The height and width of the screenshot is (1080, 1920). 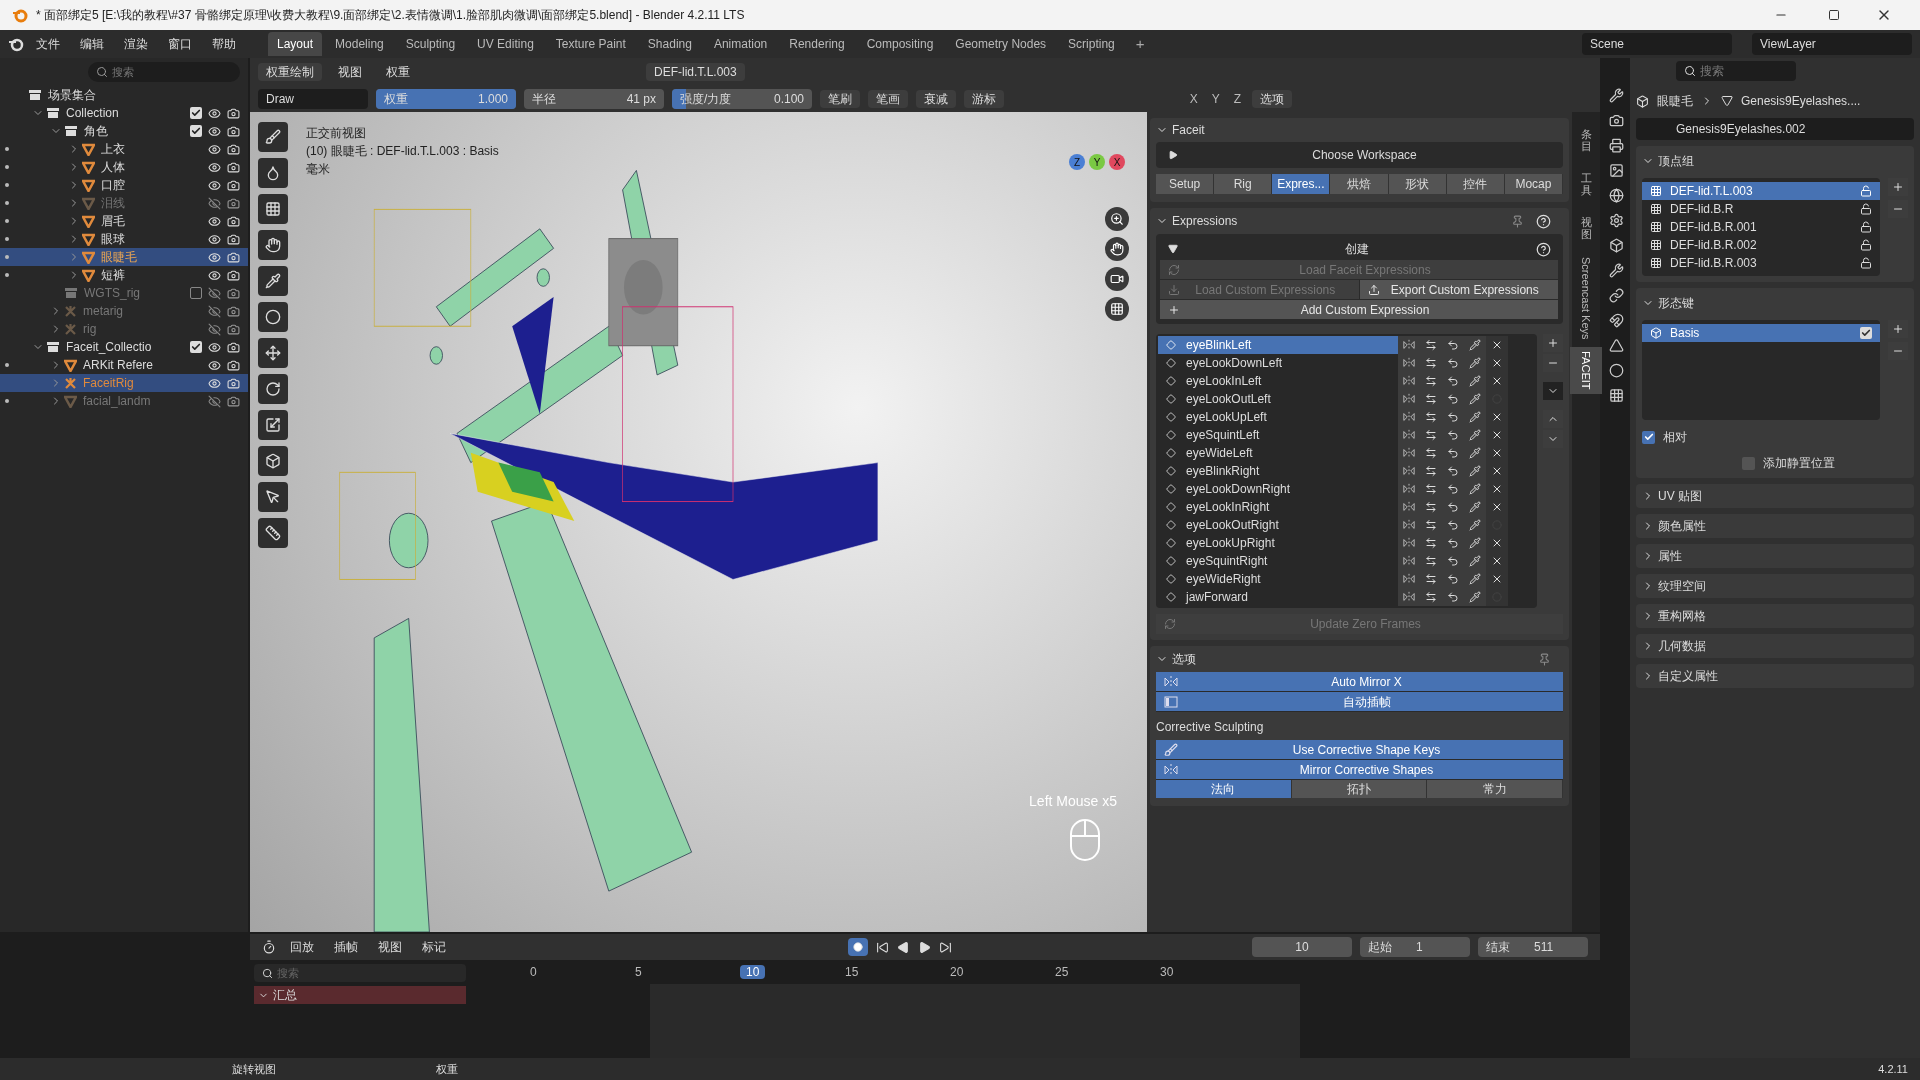 I want to click on pin-icon, so click(x=1544, y=659).